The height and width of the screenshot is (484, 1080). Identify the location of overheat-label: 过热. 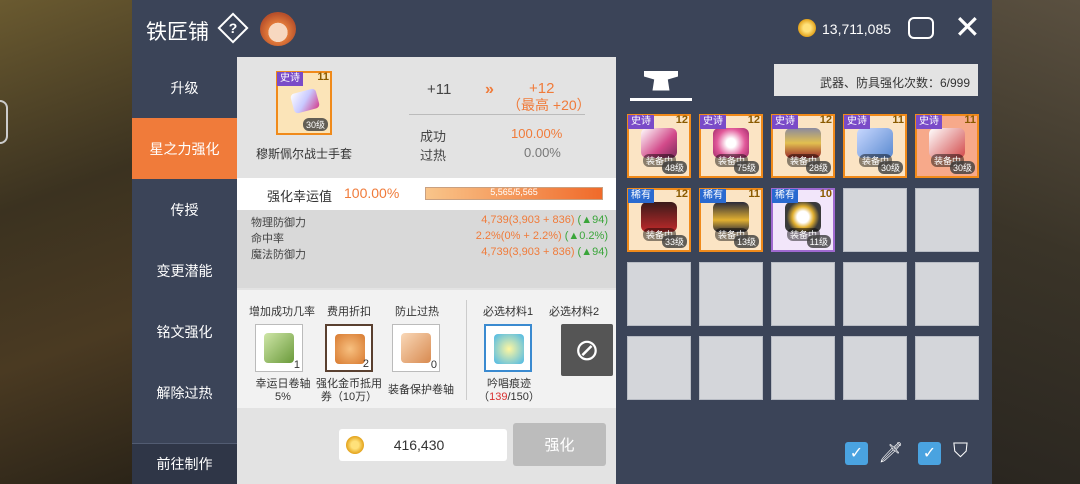
(433, 155).